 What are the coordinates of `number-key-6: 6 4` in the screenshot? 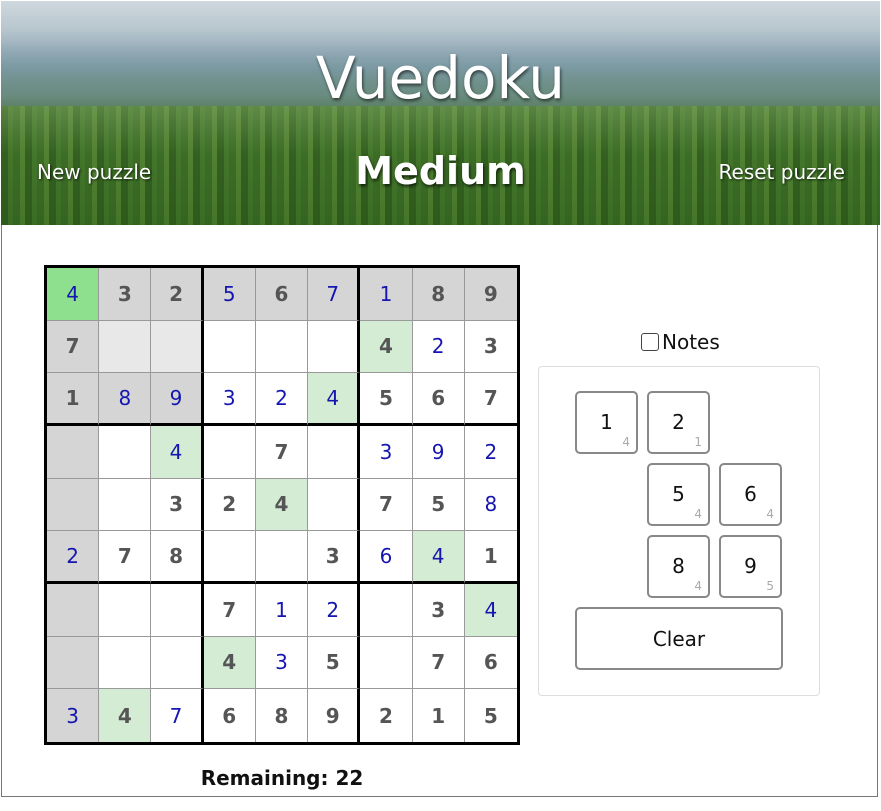 It's located at (750, 494).